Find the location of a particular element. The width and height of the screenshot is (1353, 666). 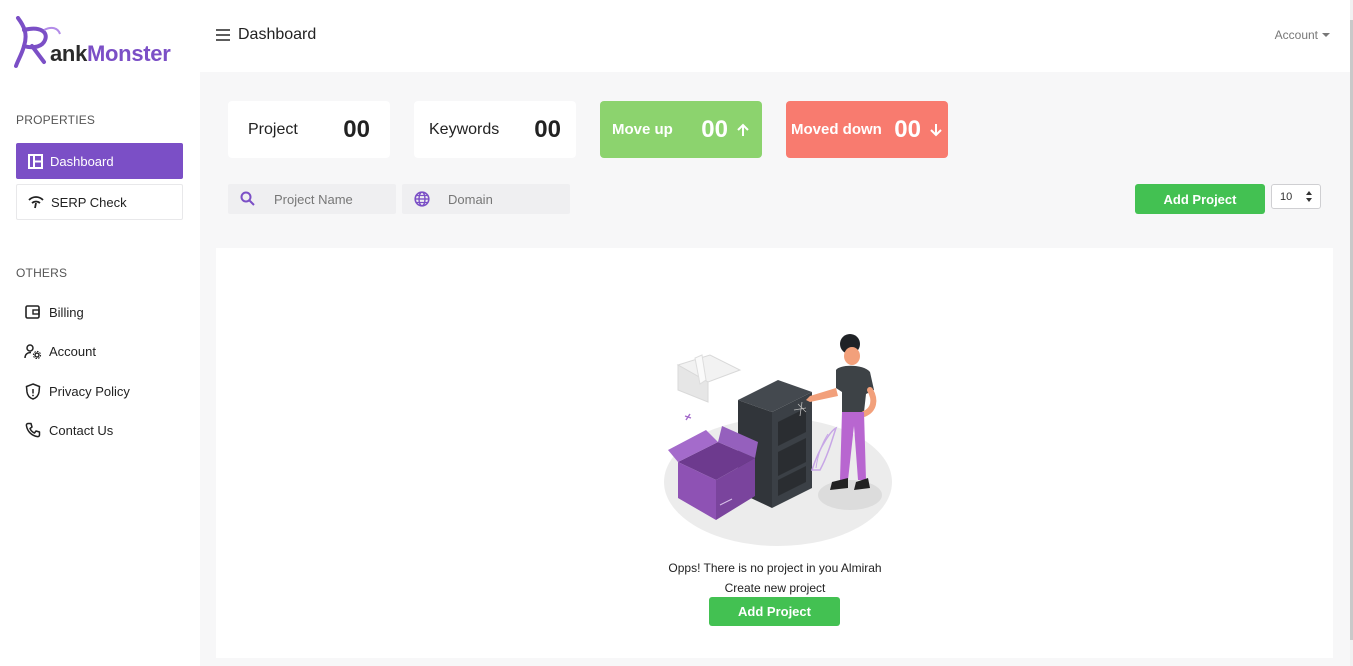

arrow-up-icon is located at coordinates (743, 130).